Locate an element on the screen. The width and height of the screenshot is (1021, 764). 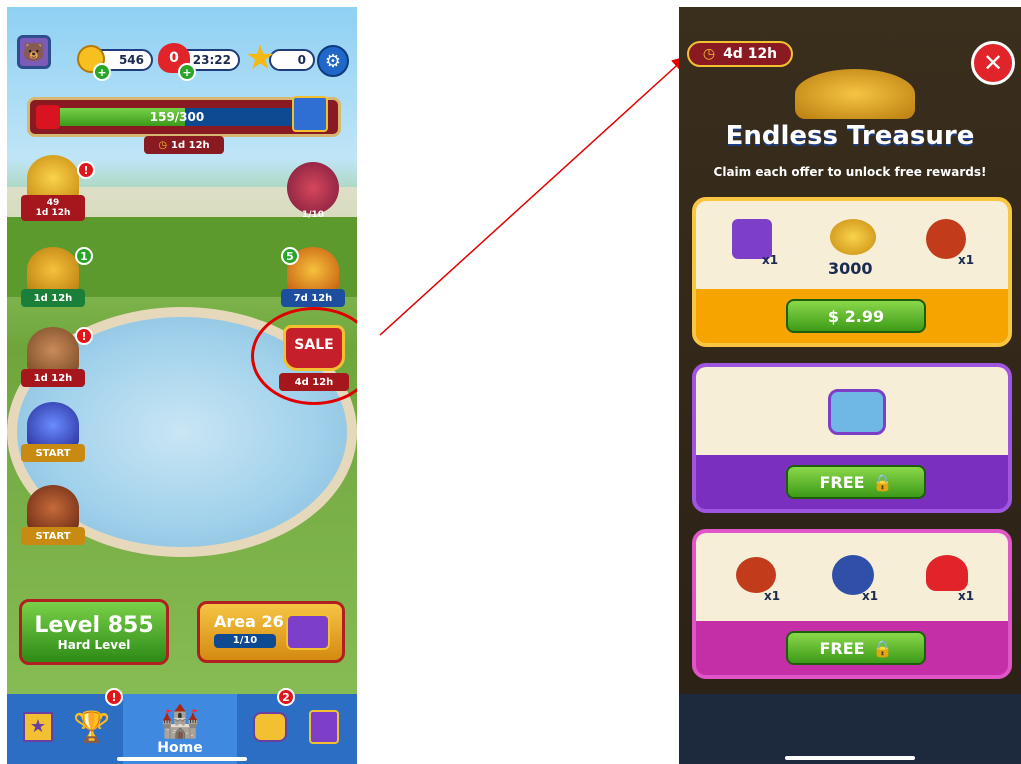
clock-icon: ◷ is located at coordinates (709, 54).